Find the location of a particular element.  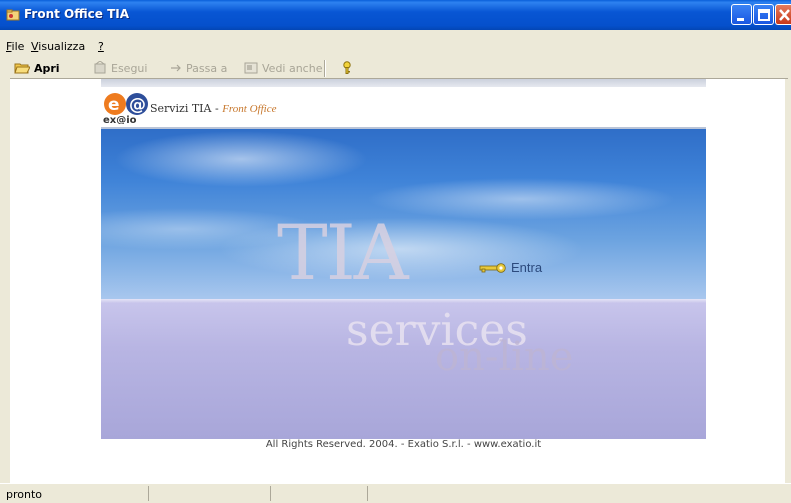

minimize-button is located at coordinates (741, 14).